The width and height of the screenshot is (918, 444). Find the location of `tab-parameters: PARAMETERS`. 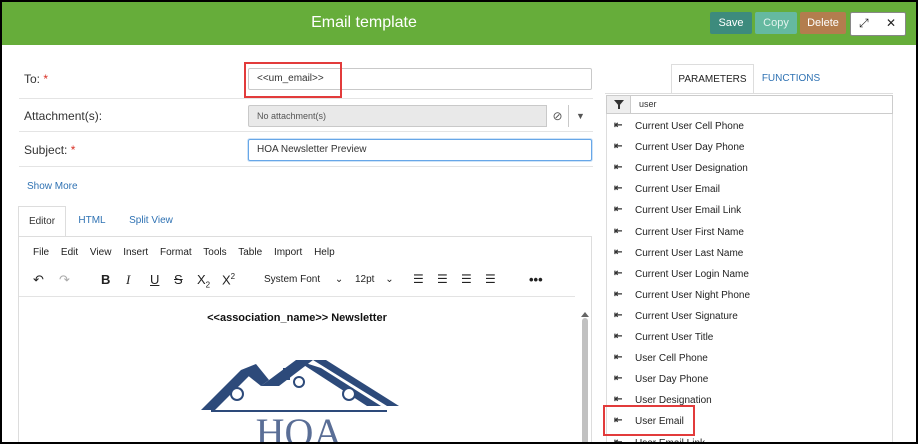

tab-parameters: PARAMETERS is located at coordinates (712, 79).